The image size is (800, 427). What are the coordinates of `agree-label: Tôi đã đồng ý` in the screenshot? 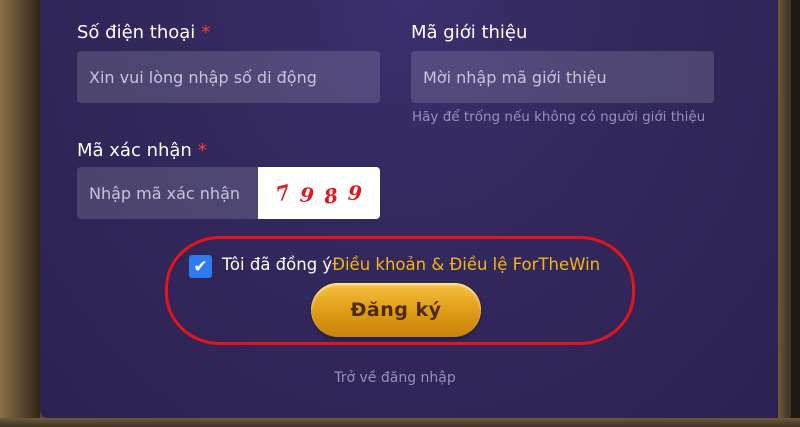 It's located at (277, 264).